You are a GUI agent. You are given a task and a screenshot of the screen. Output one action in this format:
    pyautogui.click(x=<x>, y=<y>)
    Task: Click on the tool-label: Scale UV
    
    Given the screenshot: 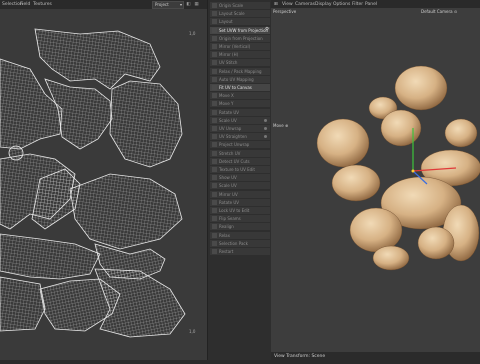 What is the action you would take?
    pyautogui.click(x=228, y=120)
    